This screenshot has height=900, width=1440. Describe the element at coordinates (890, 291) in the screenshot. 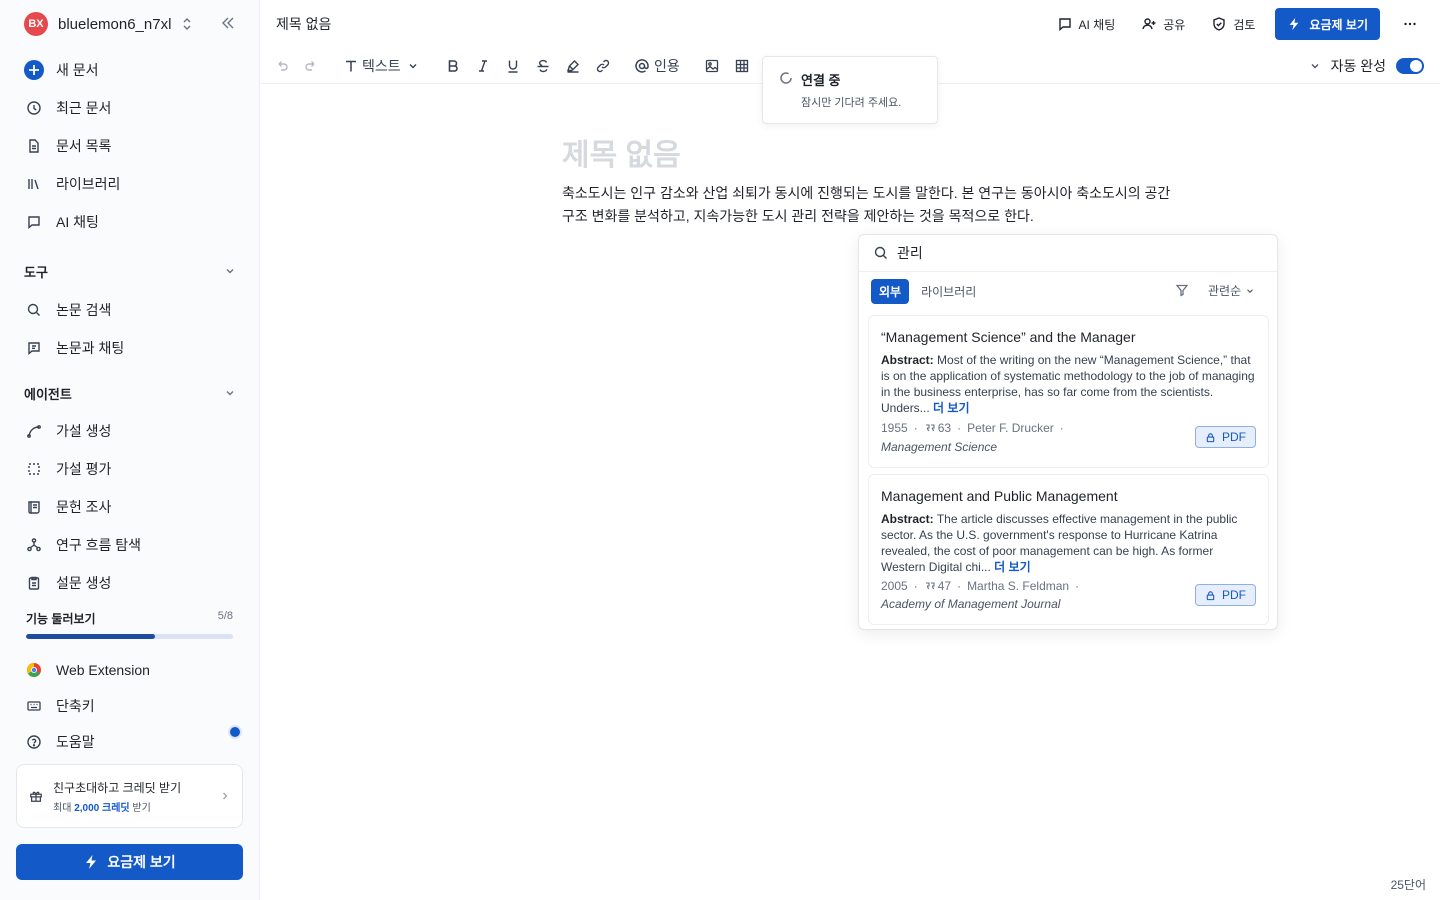

I see `tab-external: 외부` at that location.